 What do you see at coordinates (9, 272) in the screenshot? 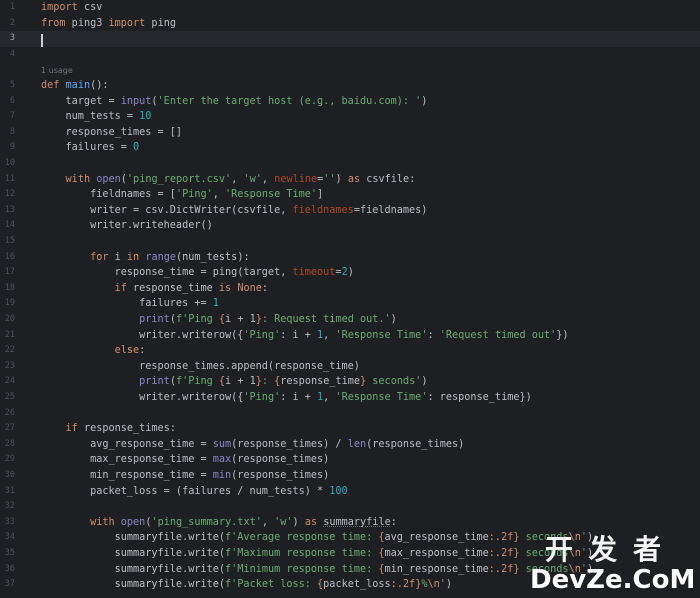
I see `line-number: 17` at bounding box center [9, 272].